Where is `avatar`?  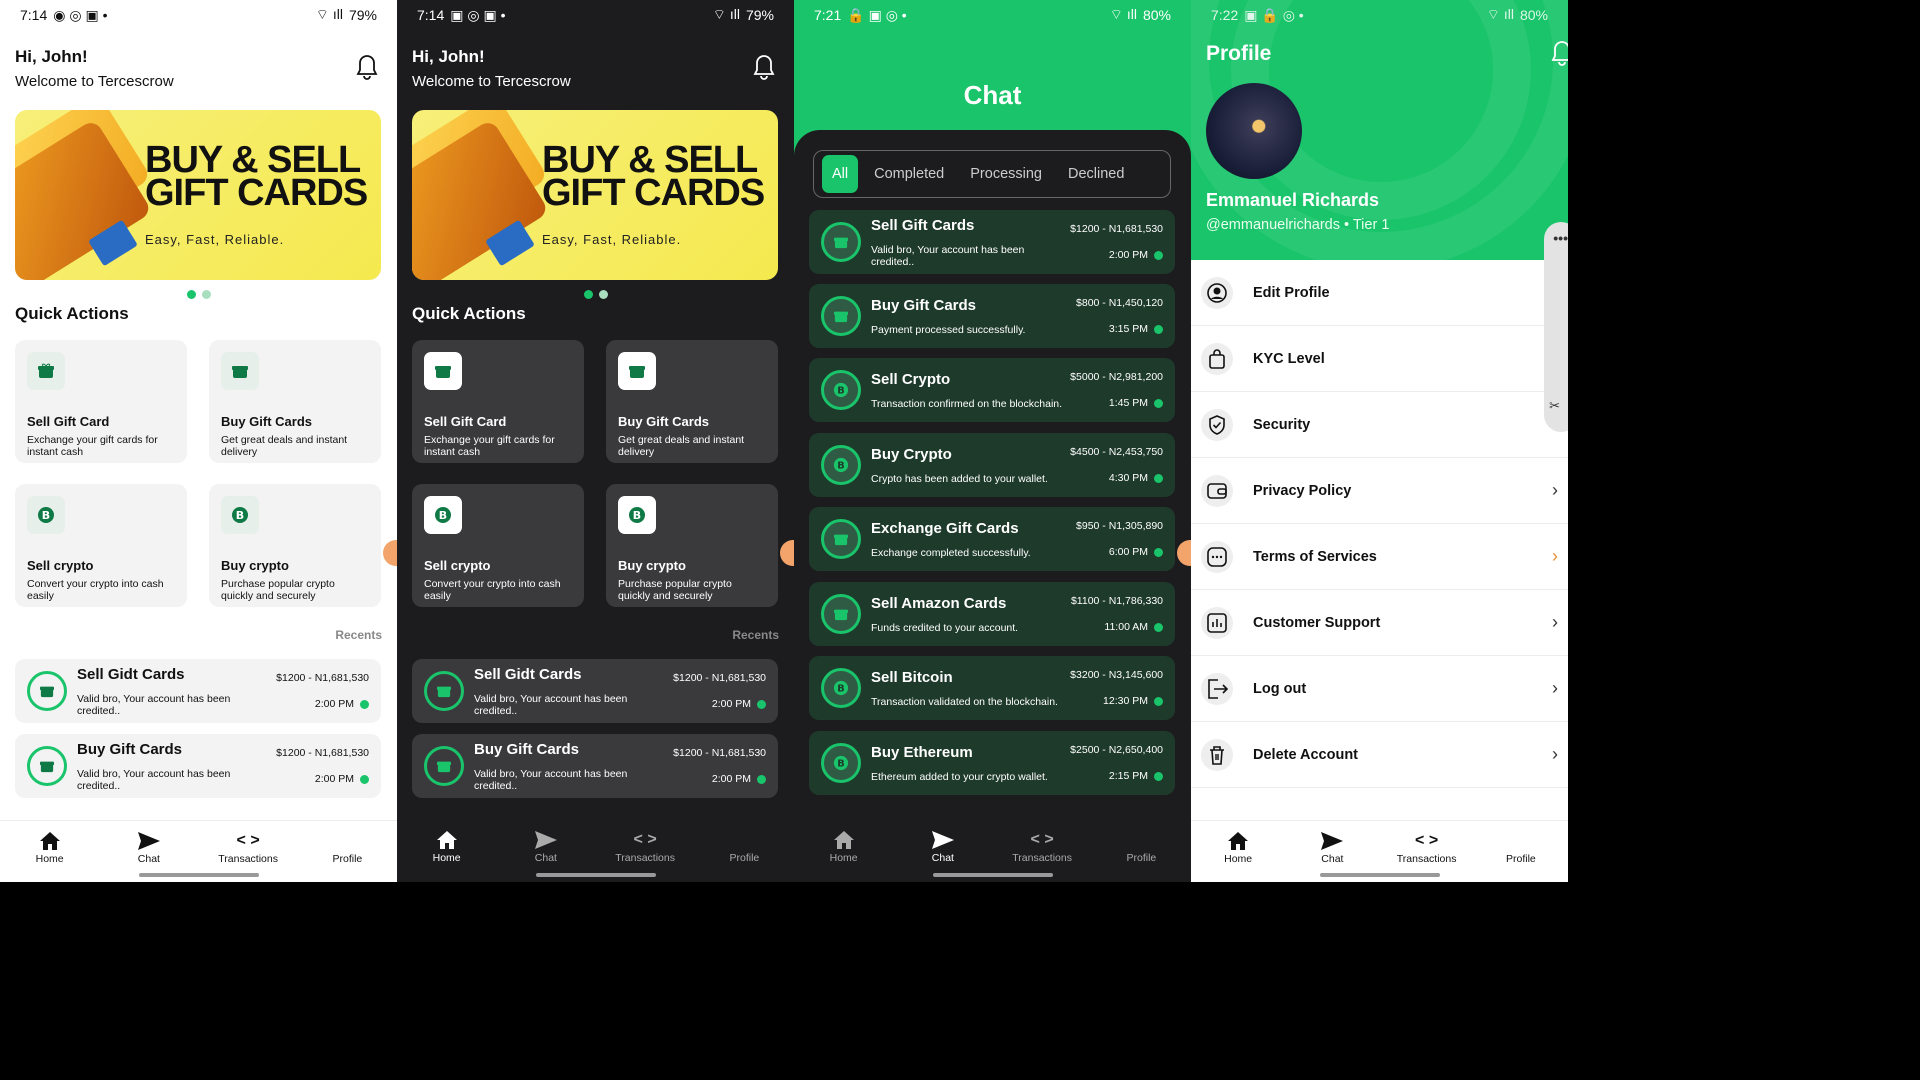 avatar is located at coordinates (1254, 131).